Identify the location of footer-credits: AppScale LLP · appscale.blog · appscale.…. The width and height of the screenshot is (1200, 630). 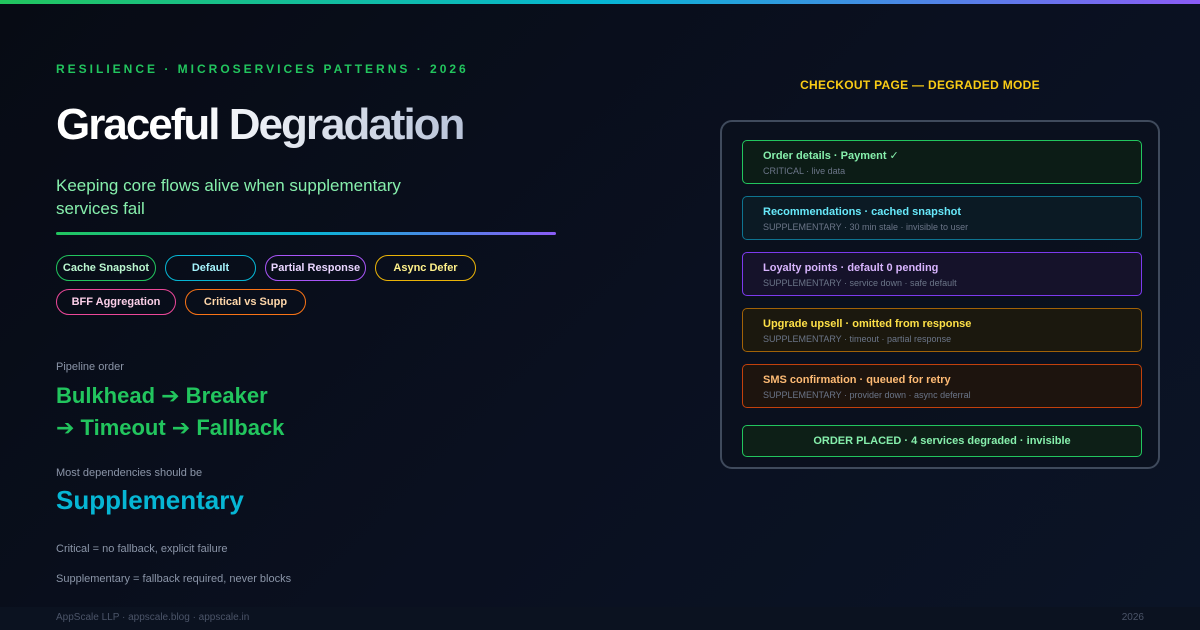
(153, 617).